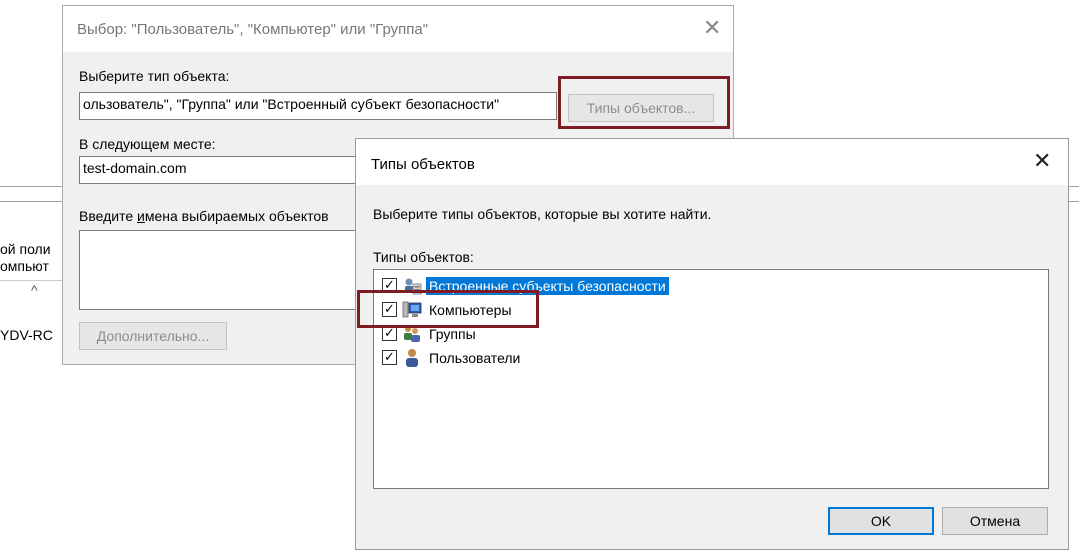 This screenshot has height=550, width=1079. Describe the element at coordinates (204, 216) in the screenshot. I see `object-names-label: Введите имена выбираемых объектов` at that location.